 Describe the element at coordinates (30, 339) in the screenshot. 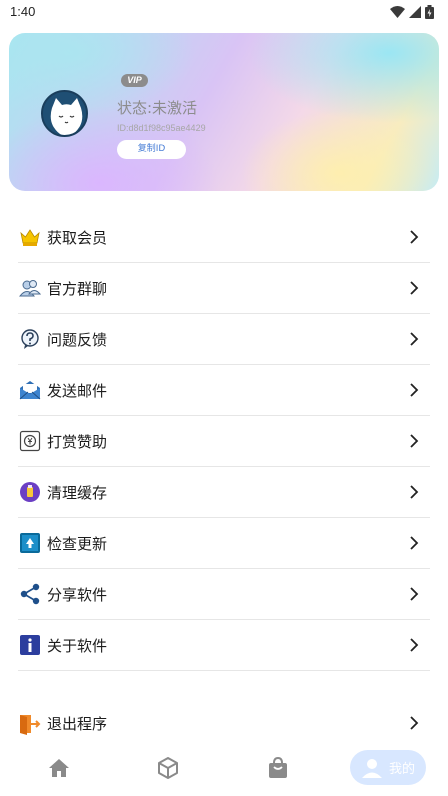

I see `feedback-icon` at that location.